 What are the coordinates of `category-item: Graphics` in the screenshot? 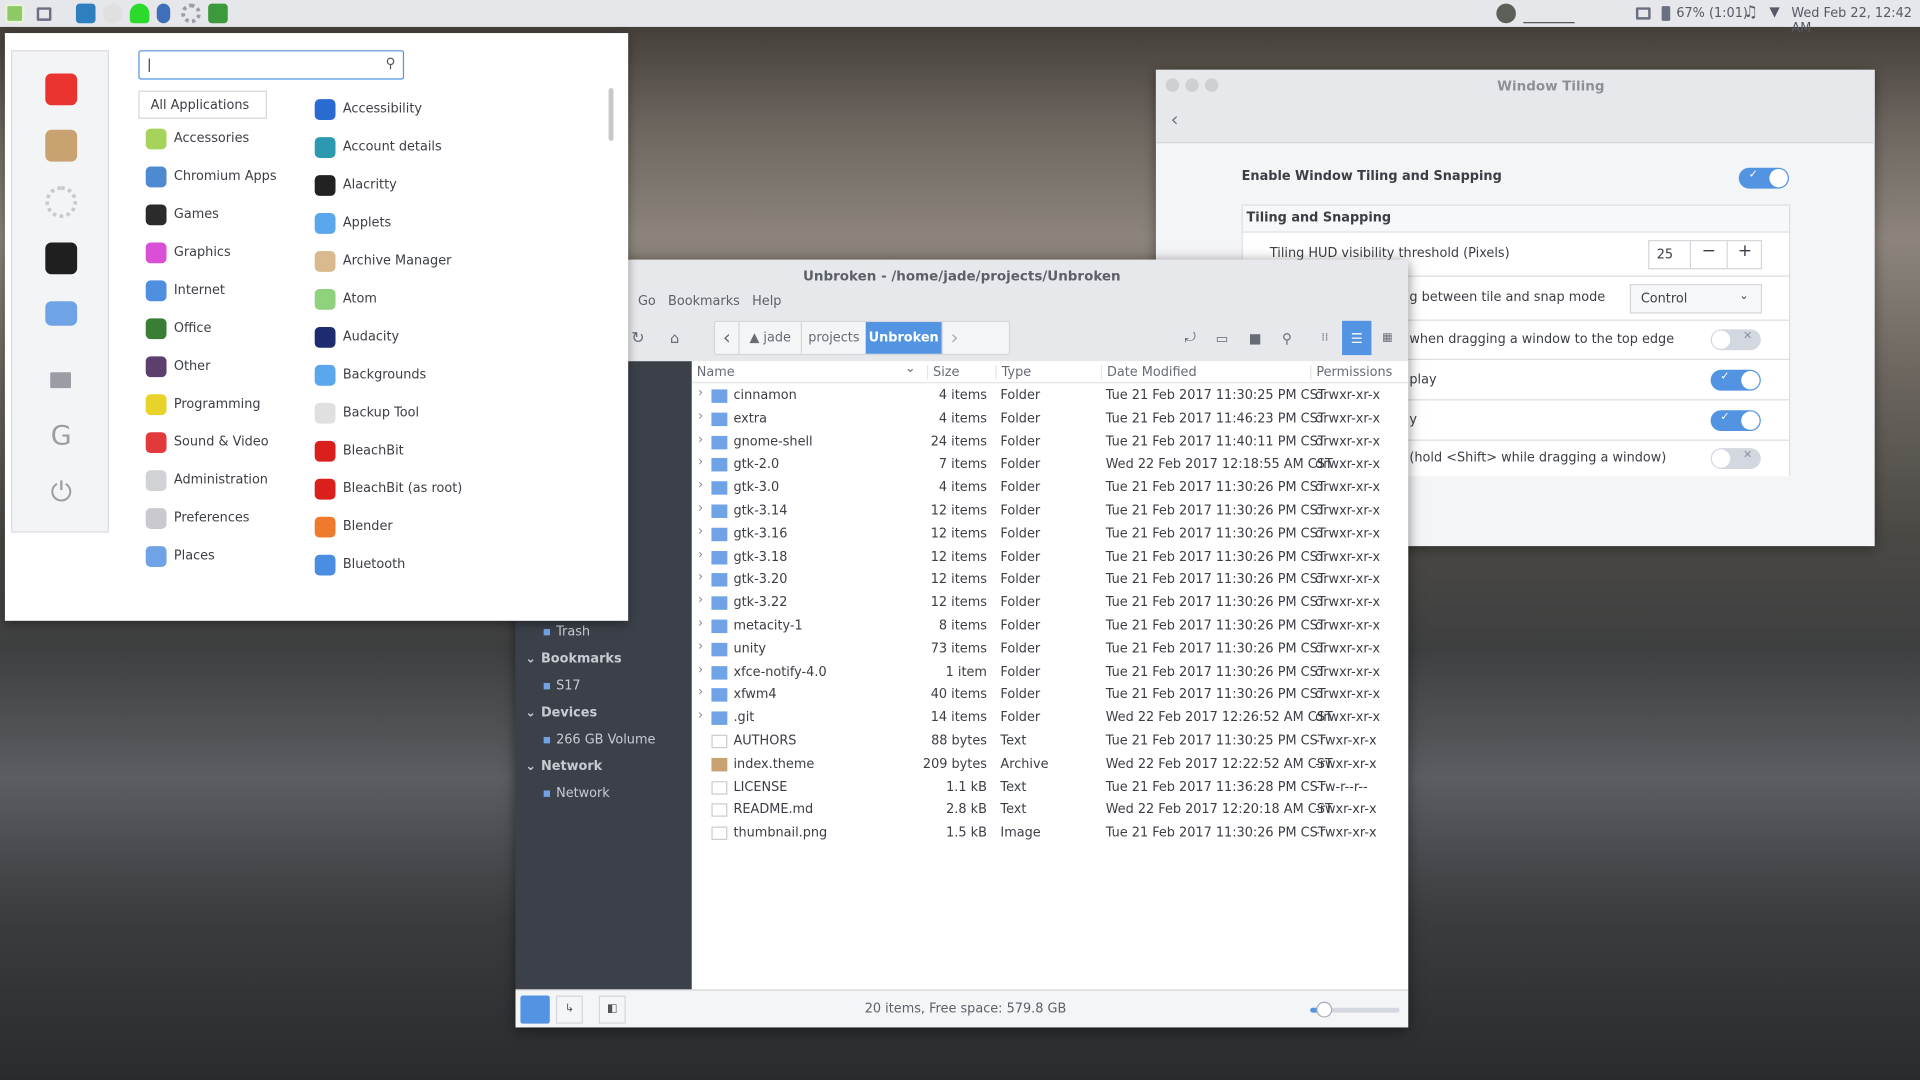 It's located at (188, 252).